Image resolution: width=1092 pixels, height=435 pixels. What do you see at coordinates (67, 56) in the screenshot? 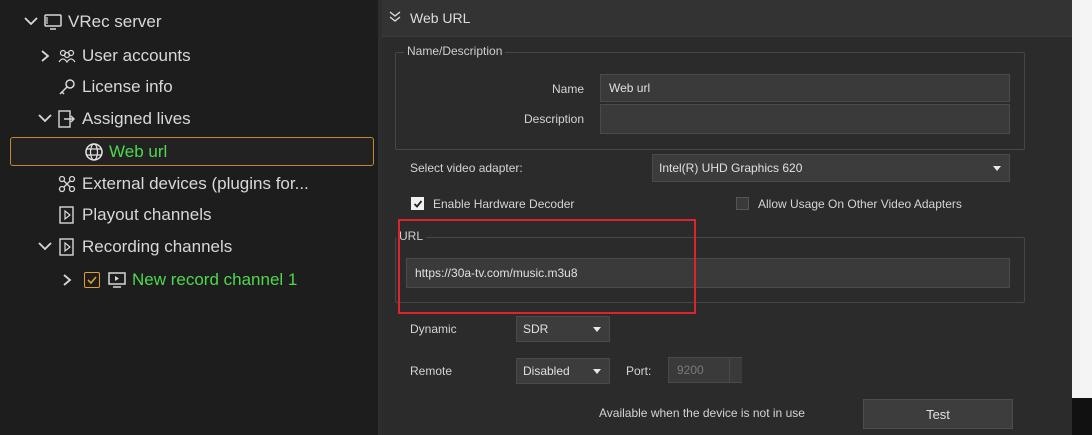
I see `users-icon` at bounding box center [67, 56].